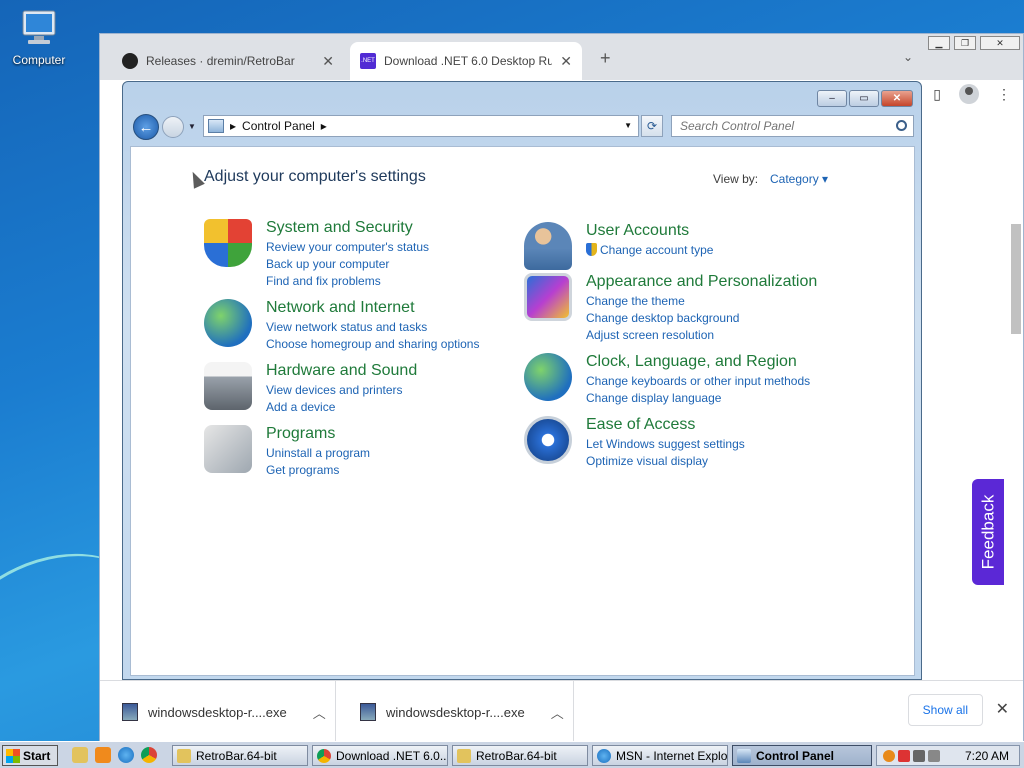  Describe the element at coordinates (347, 281) in the screenshot. I see `category-link: Find and fix problems` at that location.